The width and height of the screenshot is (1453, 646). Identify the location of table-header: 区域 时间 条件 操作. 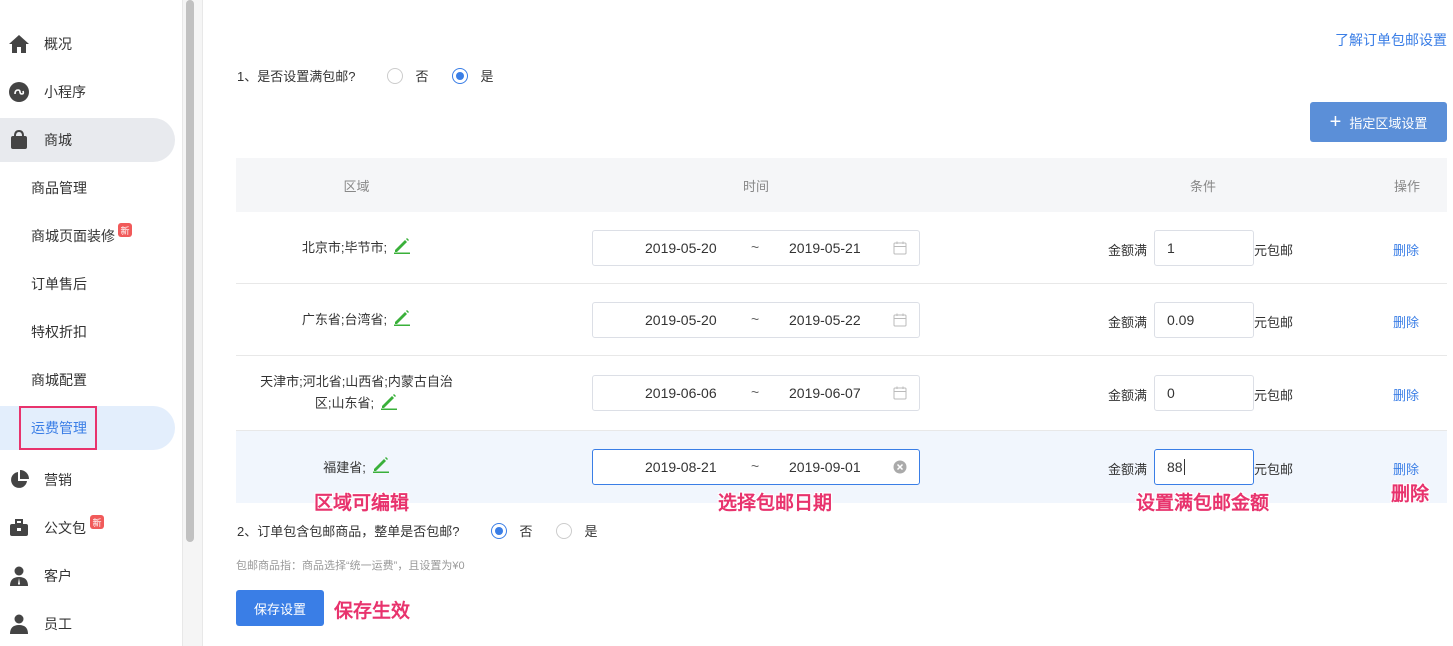
(841, 185).